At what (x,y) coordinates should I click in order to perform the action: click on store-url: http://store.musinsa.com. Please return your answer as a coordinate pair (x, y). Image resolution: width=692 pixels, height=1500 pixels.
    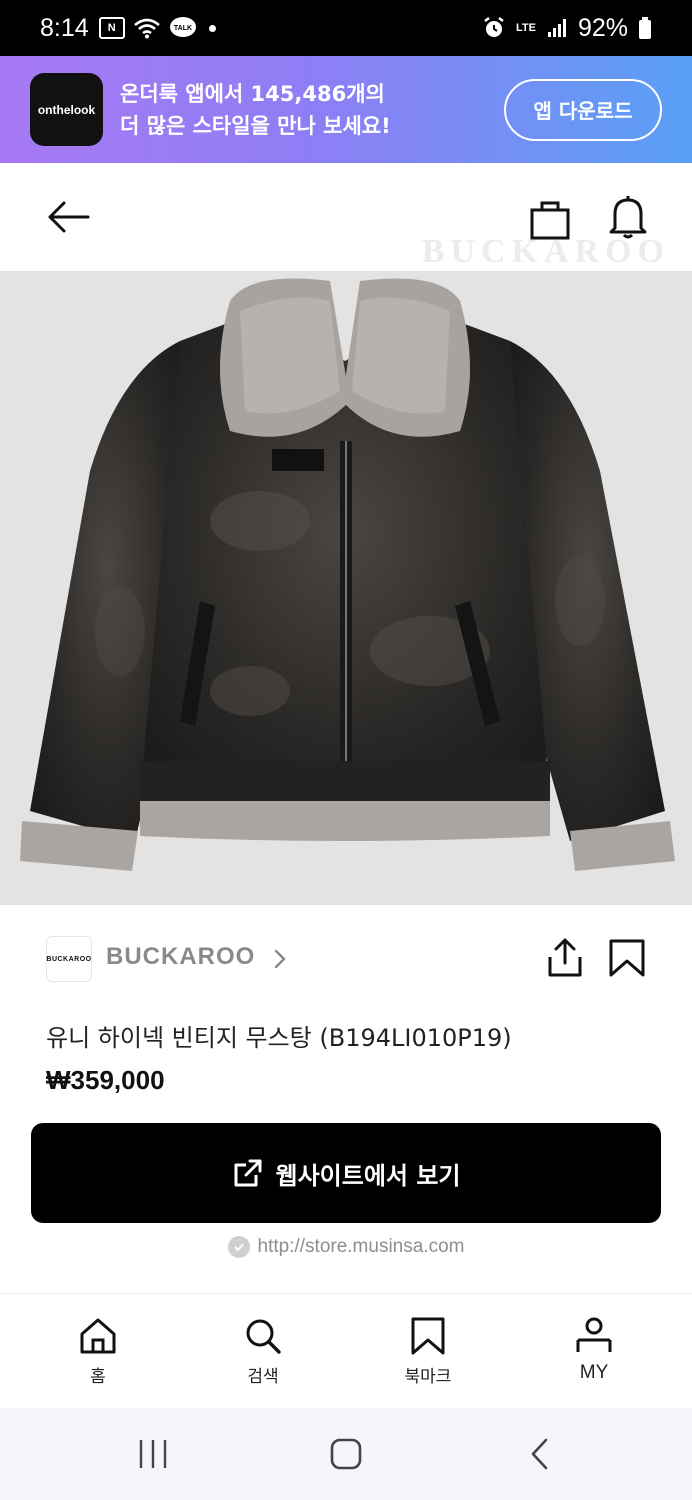
    Looking at the image, I should click on (346, 1247).